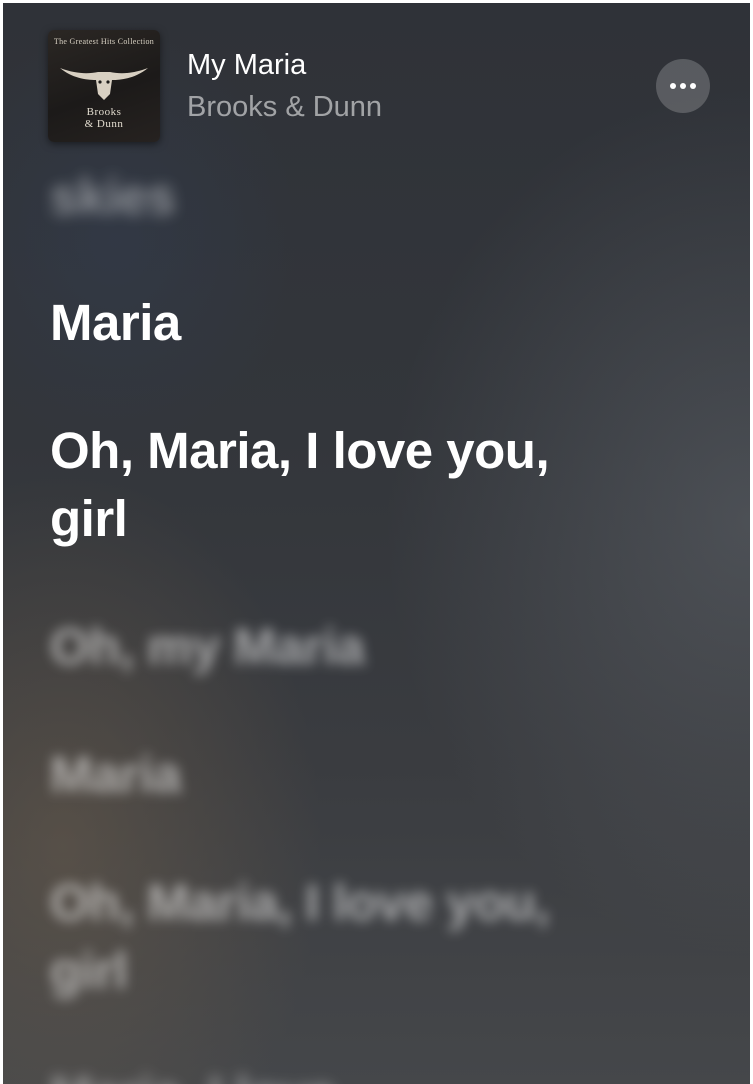  What do you see at coordinates (104, 124) in the screenshot?
I see `album-art-band-line-2: & Dunn` at bounding box center [104, 124].